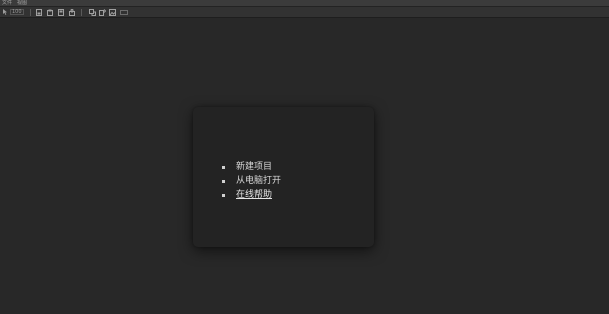 The width and height of the screenshot is (609, 314). What do you see at coordinates (259, 181) in the screenshot?
I see `open-from-computer-label: 从电脑打开` at bounding box center [259, 181].